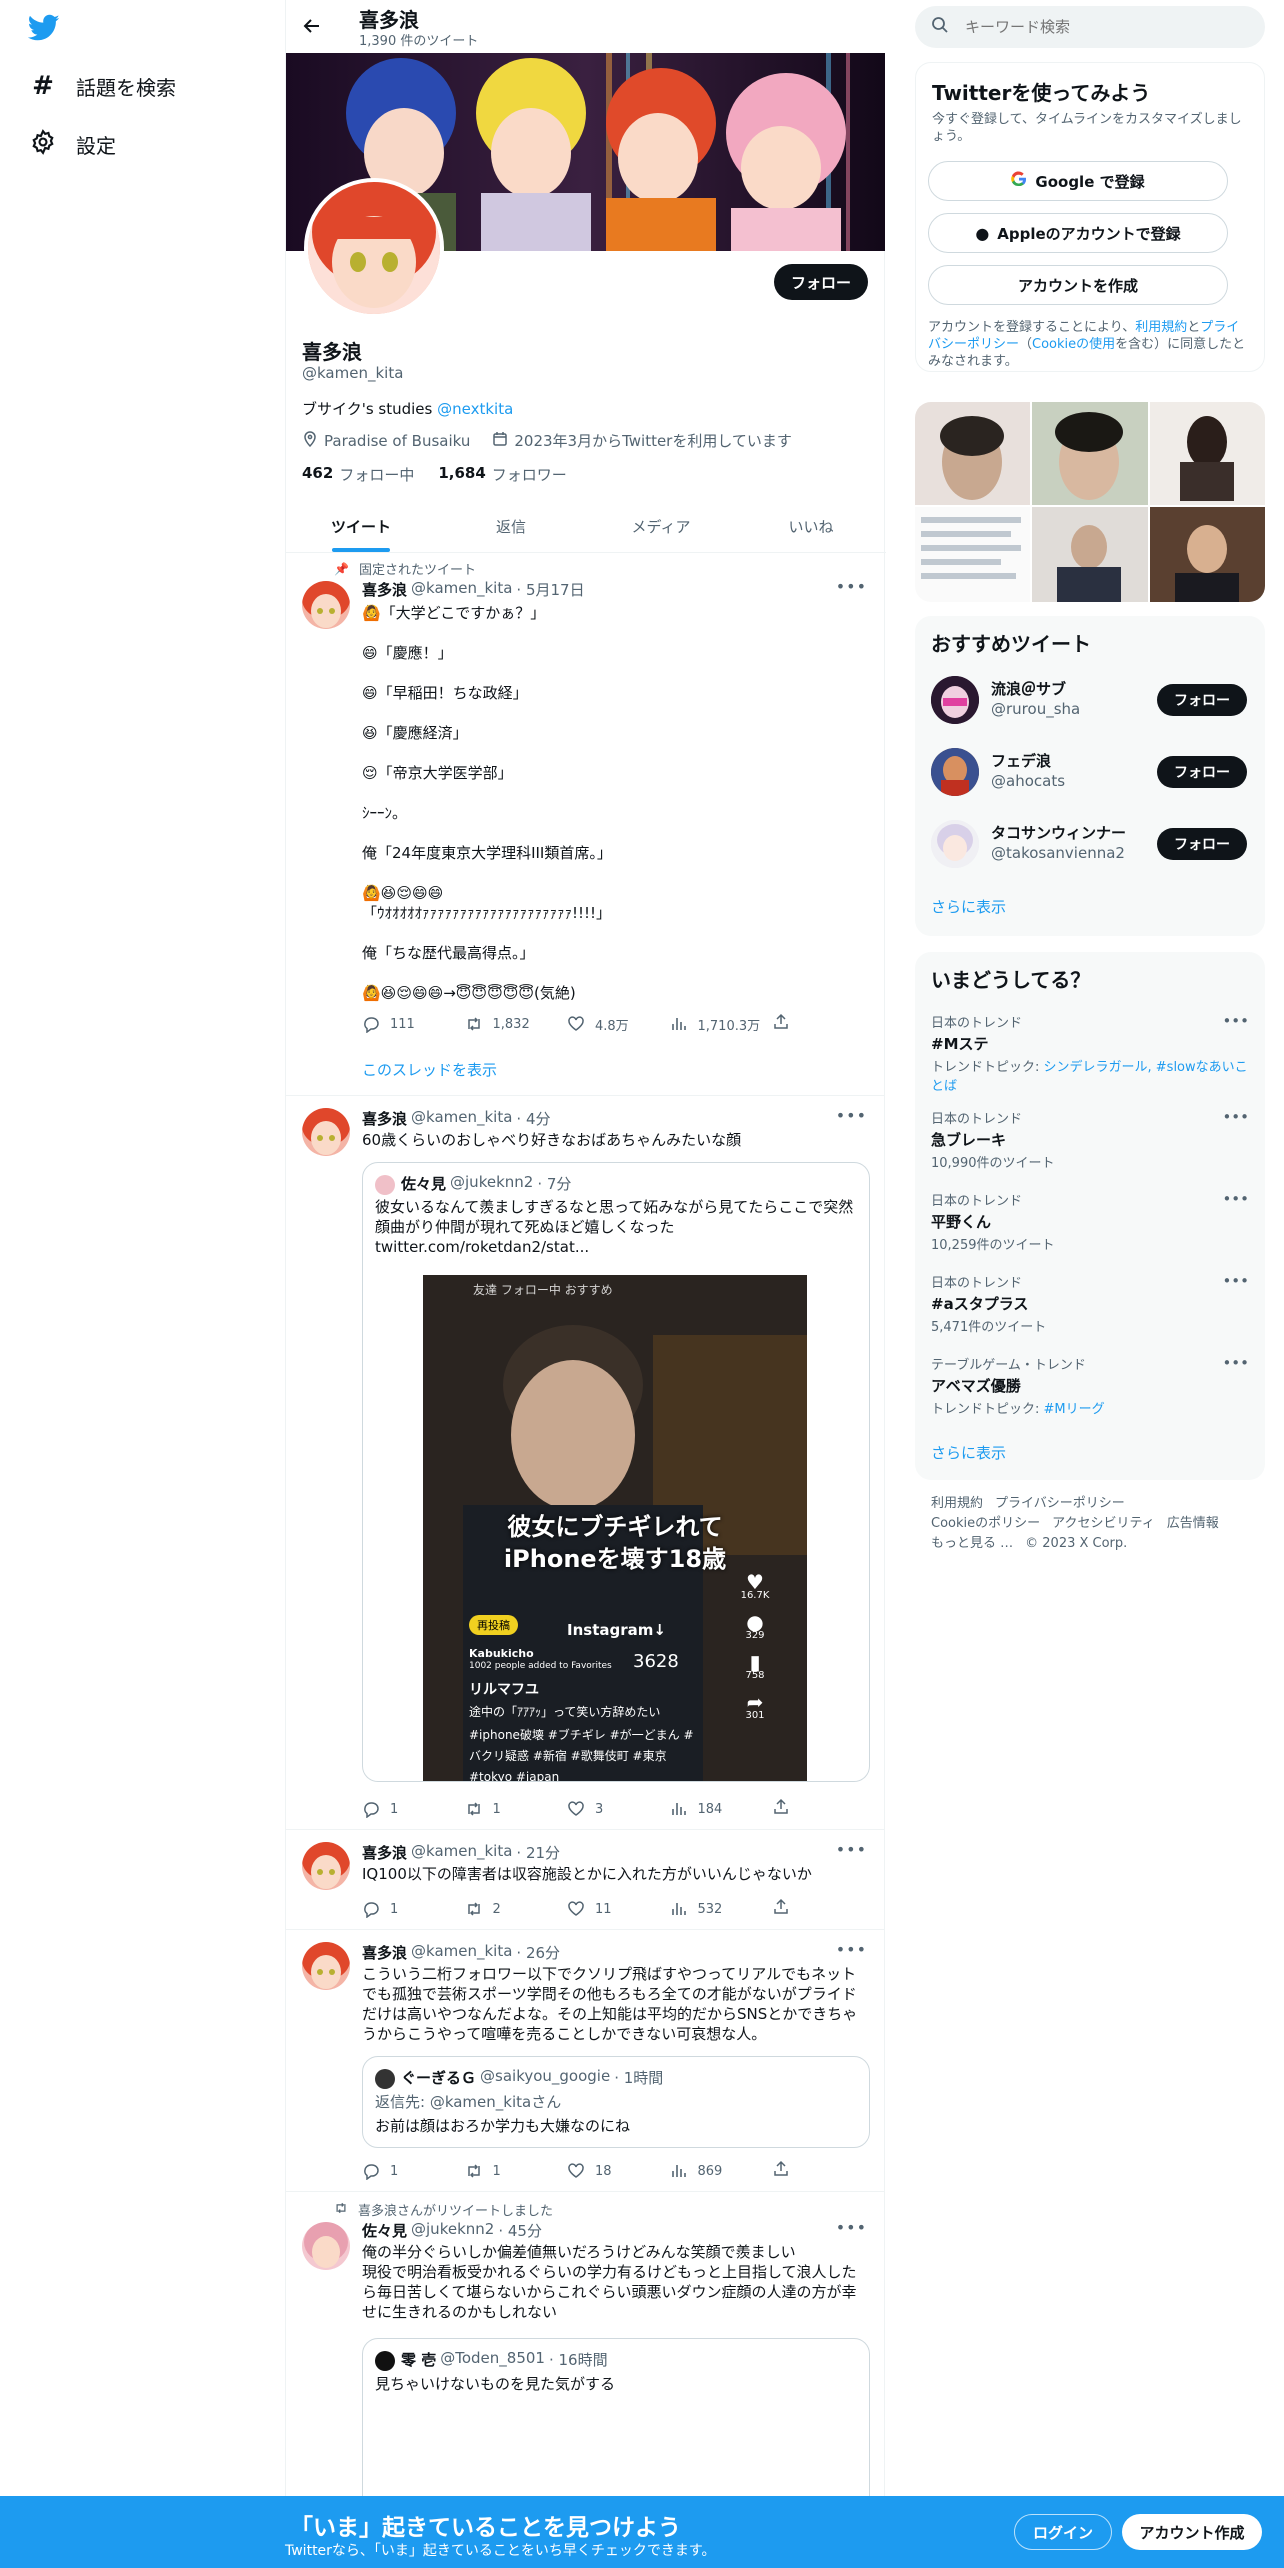 Image resolution: width=1284 pixels, height=2568 pixels. What do you see at coordinates (617, 1809) in the screenshot?
I see `like-button: 3` at bounding box center [617, 1809].